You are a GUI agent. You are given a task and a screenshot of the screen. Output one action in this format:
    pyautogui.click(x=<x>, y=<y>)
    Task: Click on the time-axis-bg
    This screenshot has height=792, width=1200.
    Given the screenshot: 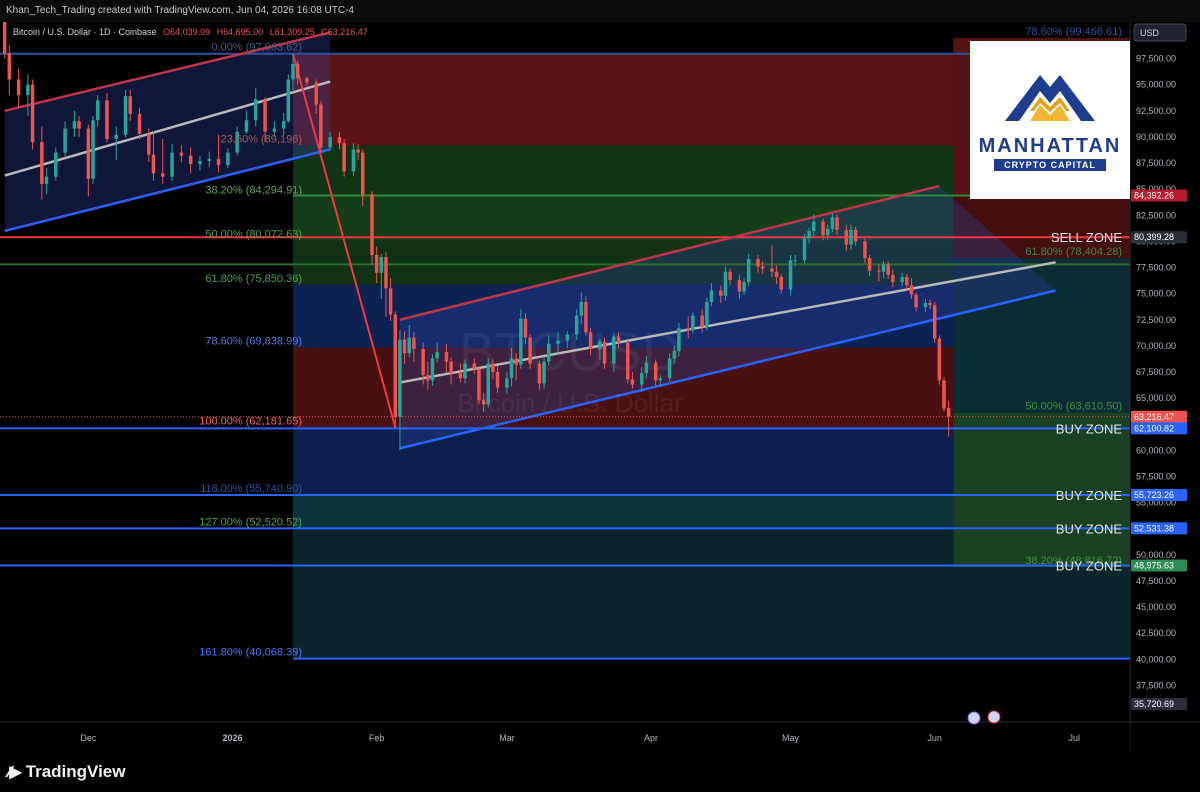 What is the action you would take?
    pyautogui.click(x=565, y=737)
    